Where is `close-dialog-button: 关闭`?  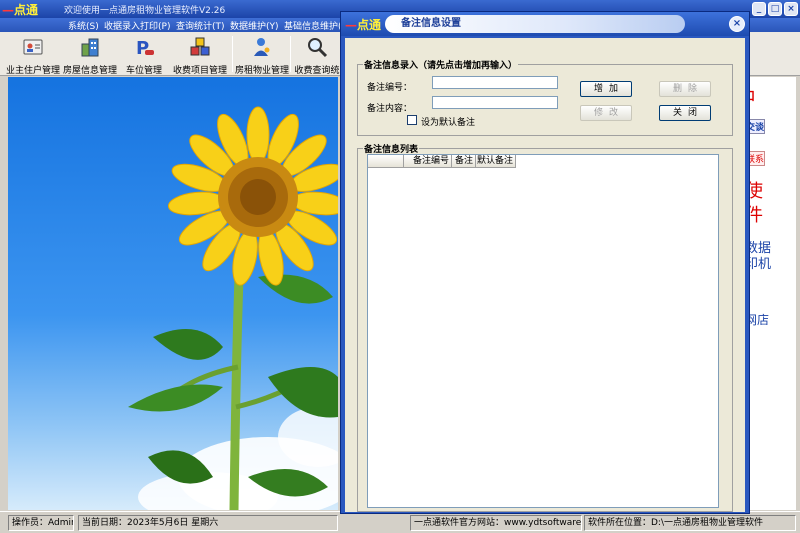
close-dialog-button: 关闭 is located at coordinates (685, 113).